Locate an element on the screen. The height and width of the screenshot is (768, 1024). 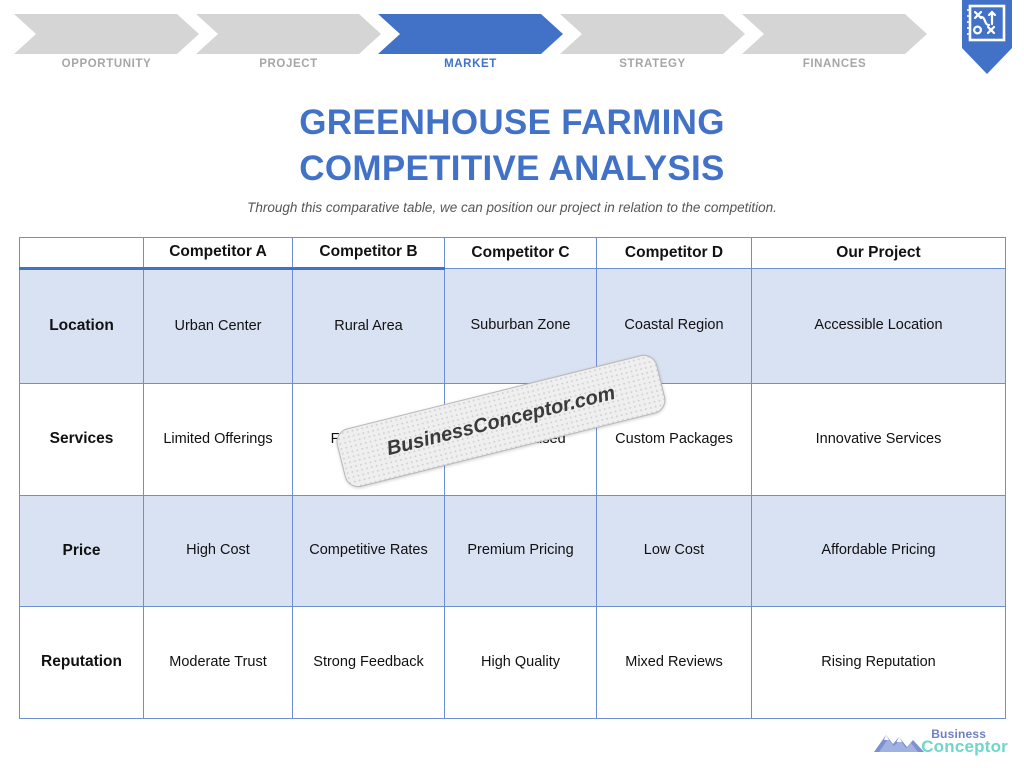
table-corner-cell is located at coordinates (81, 253).